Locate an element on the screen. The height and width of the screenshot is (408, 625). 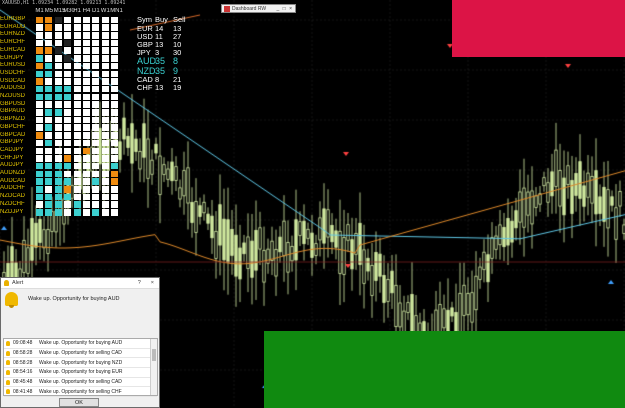
timeframe-header-m1: M1 is located at coordinates (39, 11).